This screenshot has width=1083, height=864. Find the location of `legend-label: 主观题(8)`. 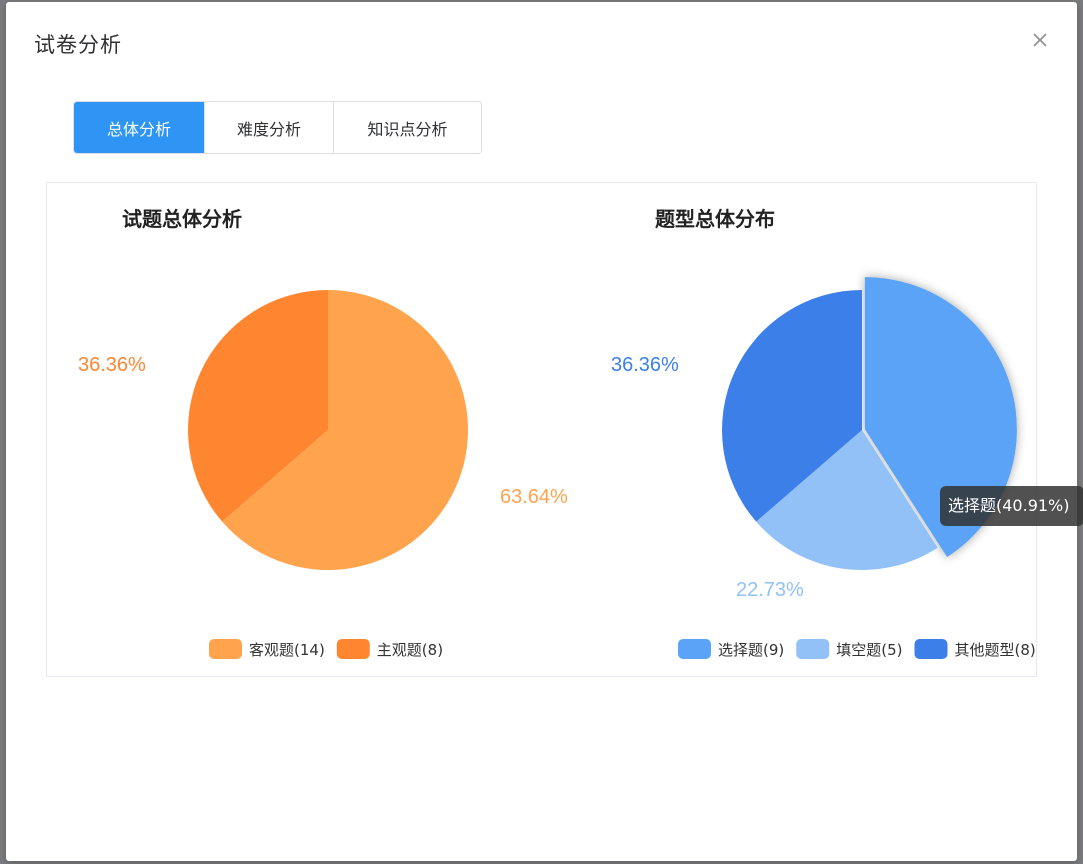

legend-label: 主观题(8) is located at coordinates (410, 650).